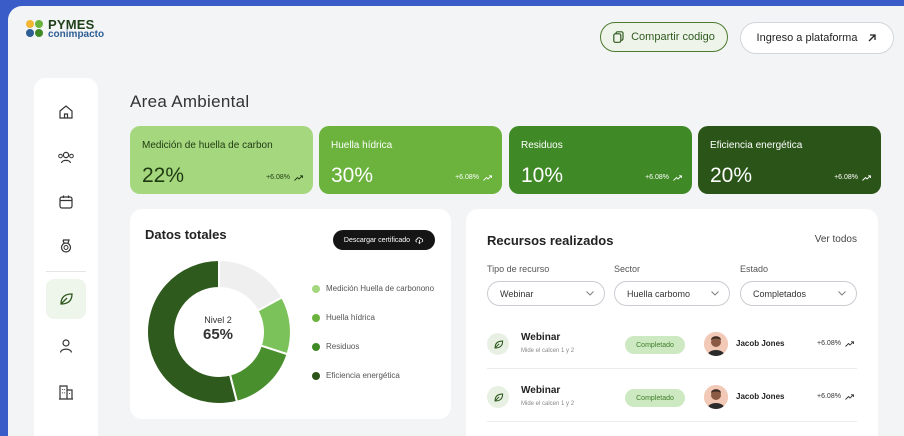 This screenshot has width=904, height=436. Describe the element at coordinates (221, 160) in the screenshot. I see `metric-card: Medición de huella de carbon 22% +6.08%` at that location.